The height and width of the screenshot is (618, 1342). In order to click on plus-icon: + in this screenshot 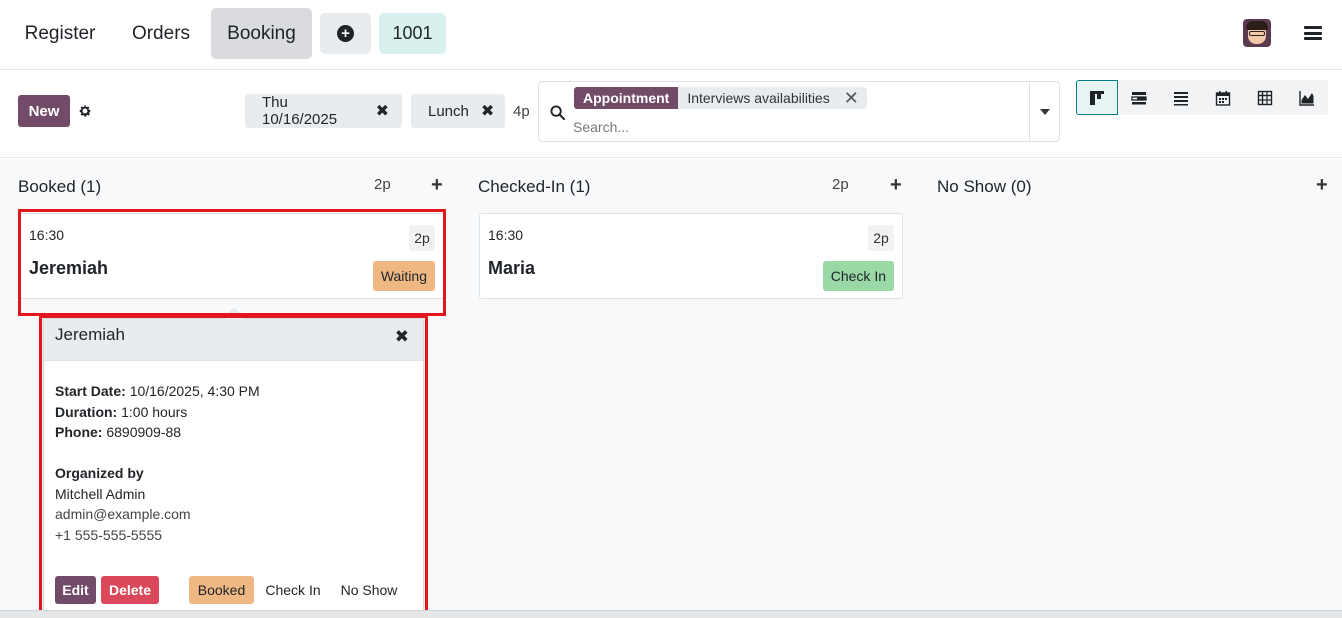, I will do `click(345, 33)`.